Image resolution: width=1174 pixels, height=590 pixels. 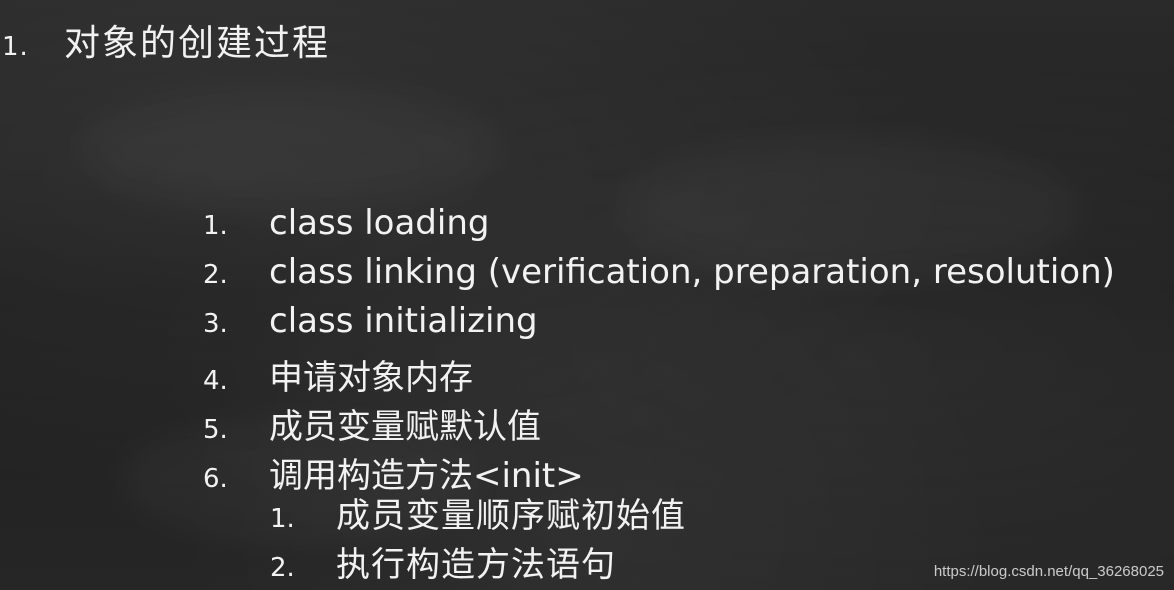 What do you see at coordinates (215, 479) in the screenshot?
I see `step-number: 6.` at bounding box center [215, 479].